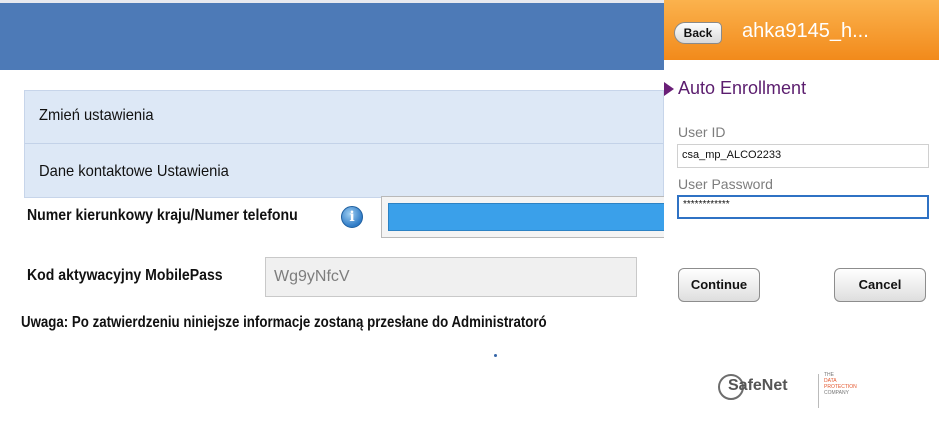 The image size is (939, 425). Describe the element at coordinates (352, 217) in the screenshot. I see `info-icon: i` at that location.